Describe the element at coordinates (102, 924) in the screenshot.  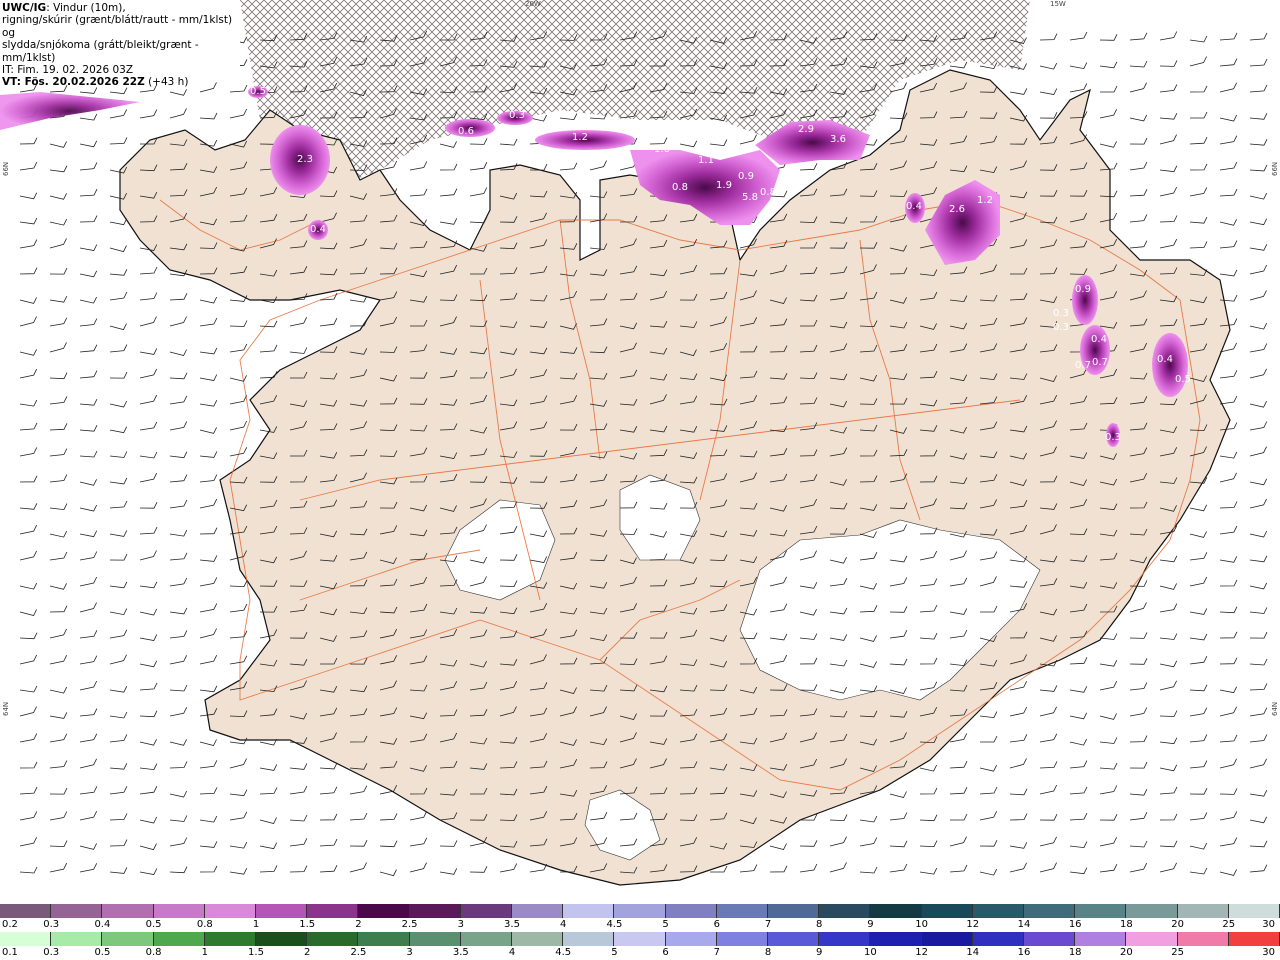
I see `scale-tick: 0.4` at that location.